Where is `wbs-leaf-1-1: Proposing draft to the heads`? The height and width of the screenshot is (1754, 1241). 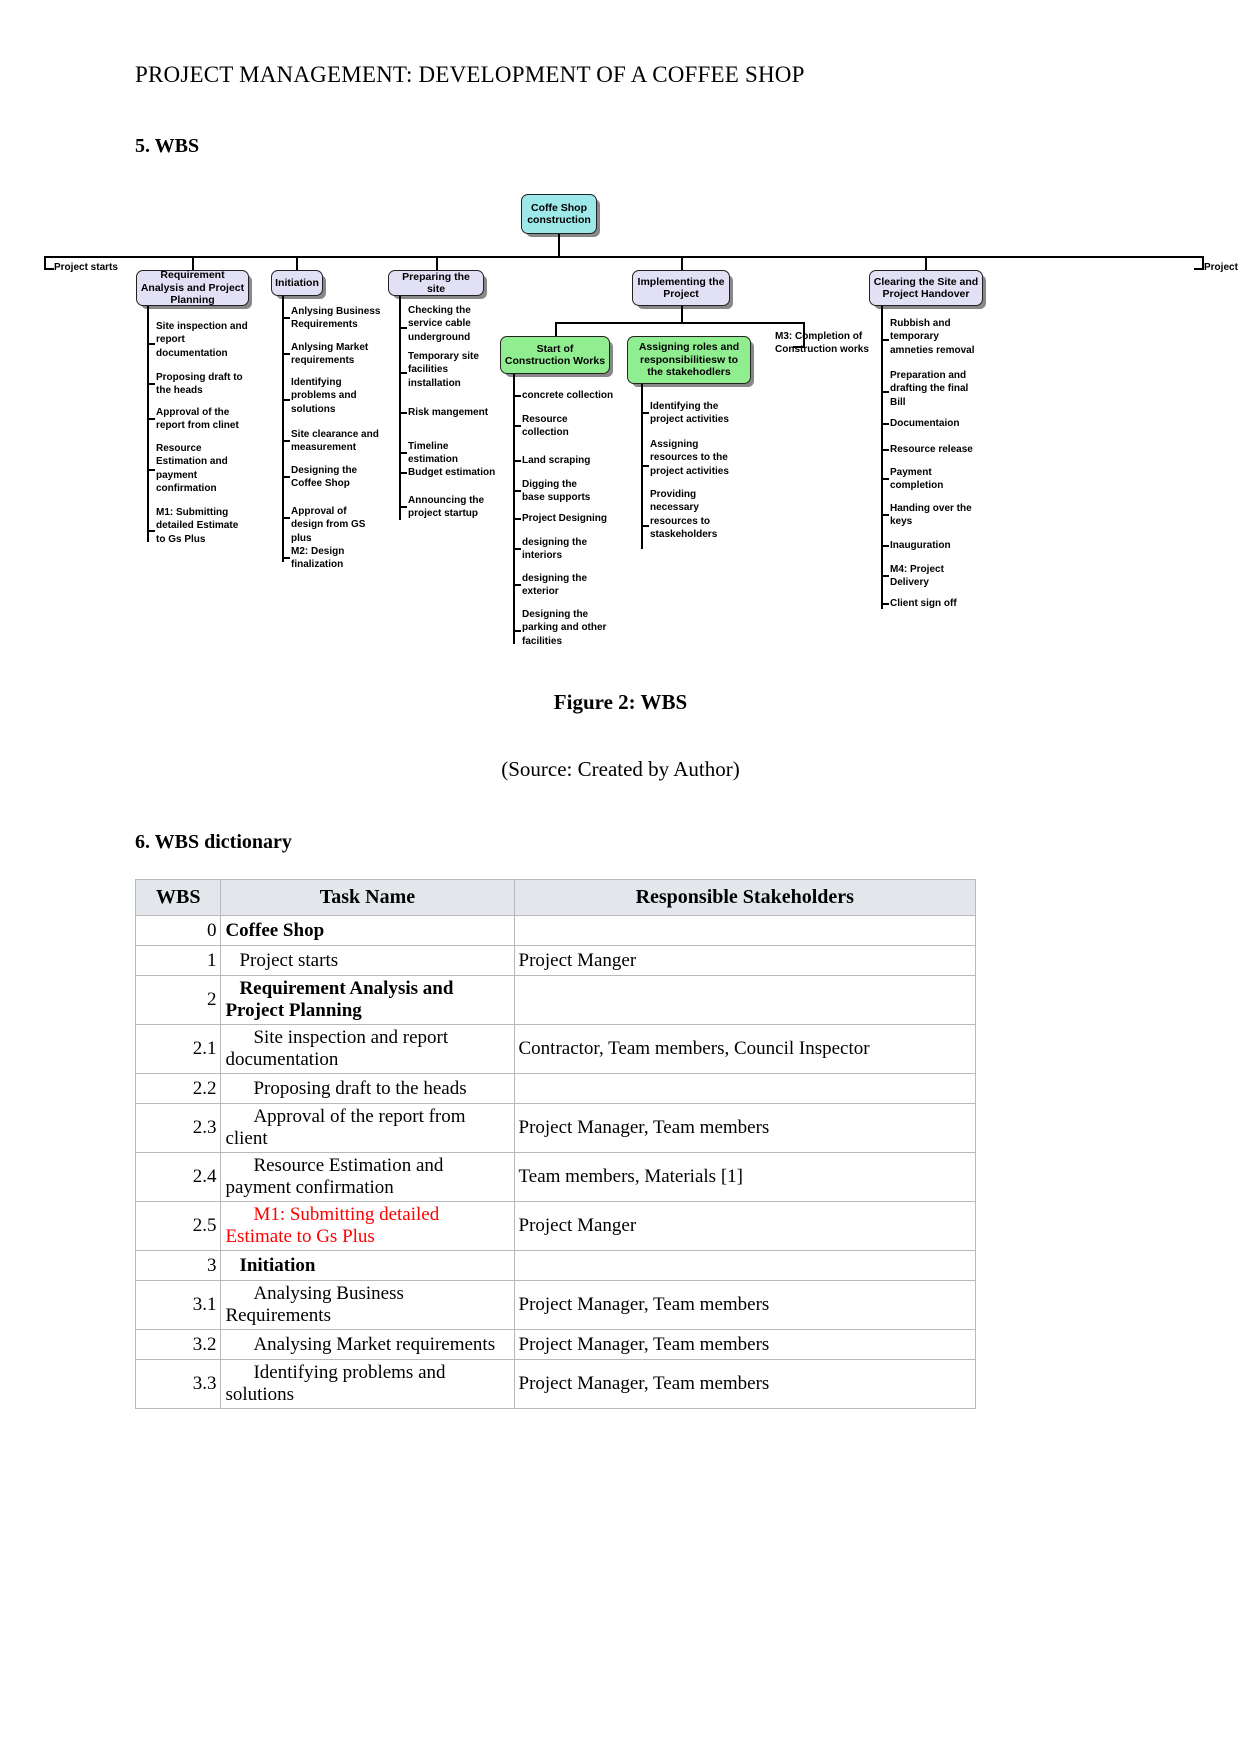 wbs-leaf-1-1: Proposing draft to the heads is located at coordinates (199, 384).